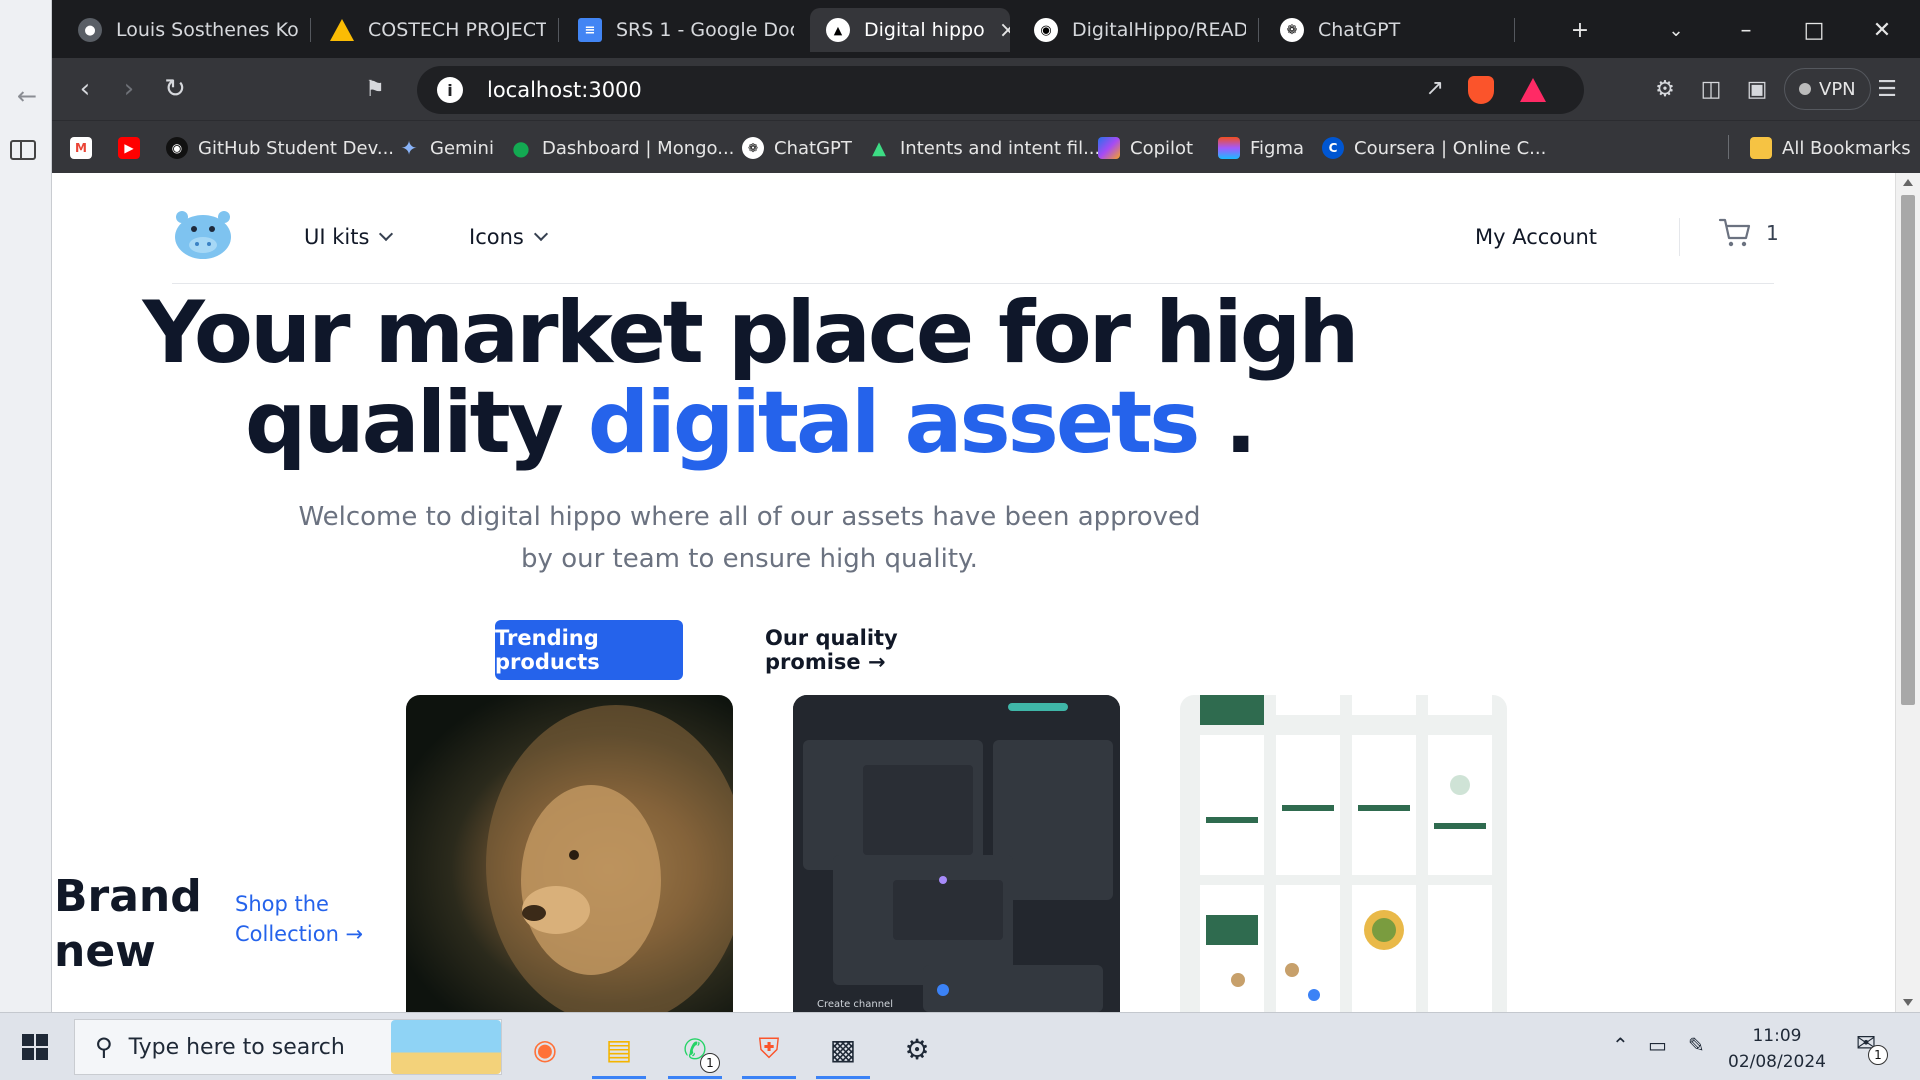 This screenshot has width=1920, height=1080. I want to click on google-drive-icon, so click(342, 30).